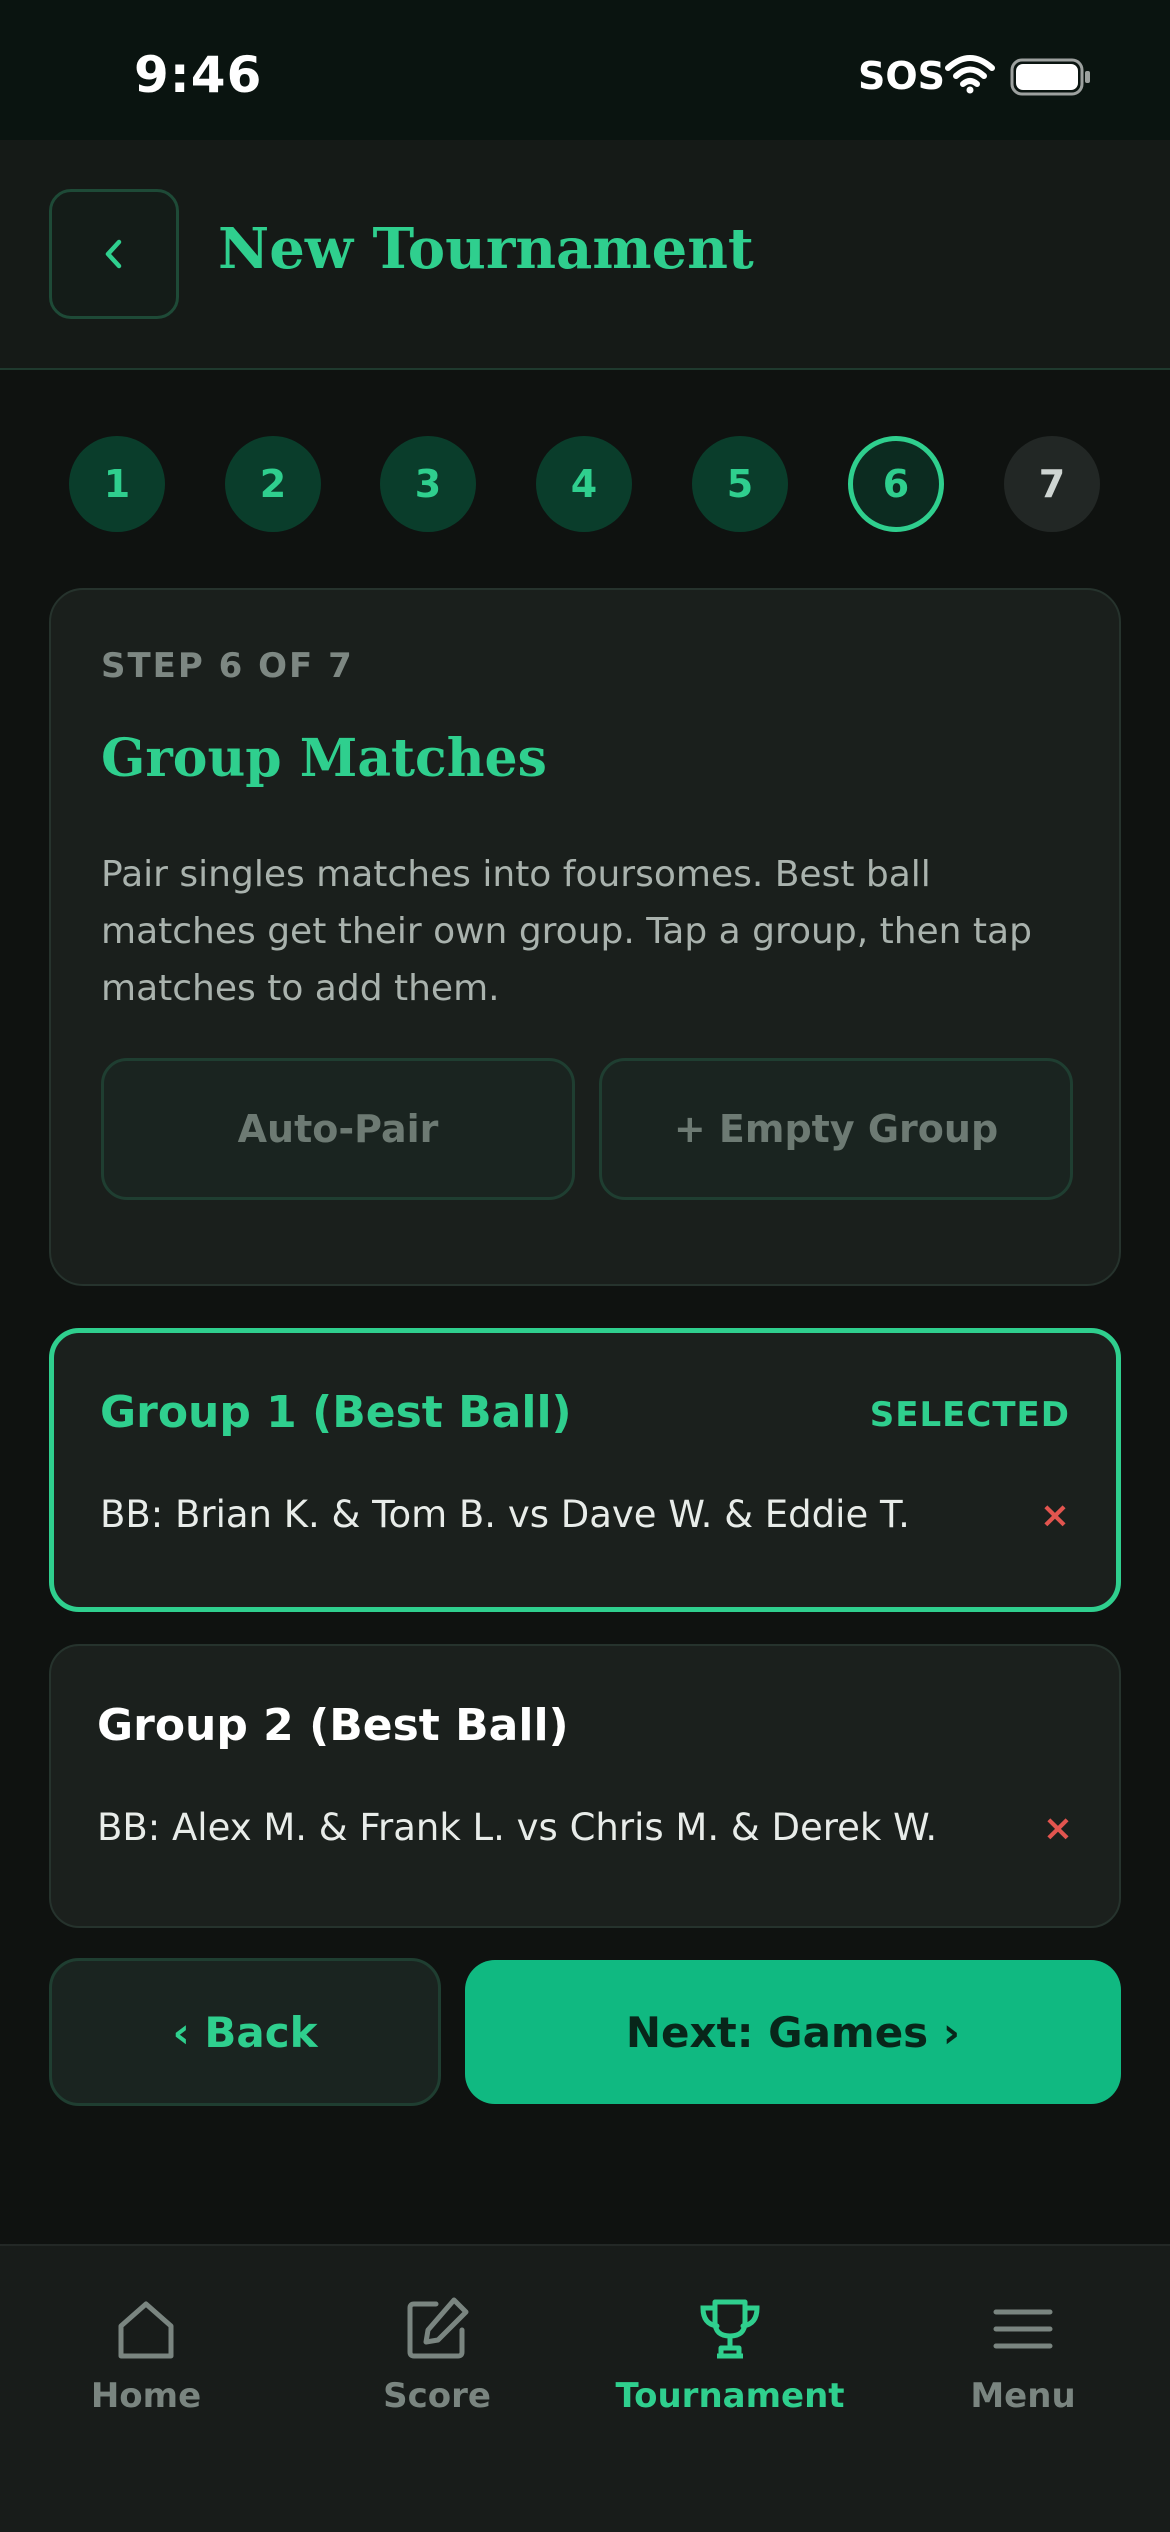 The image size is (1170, 2532). I want to click on menu-icon, so click(1023, 2329).